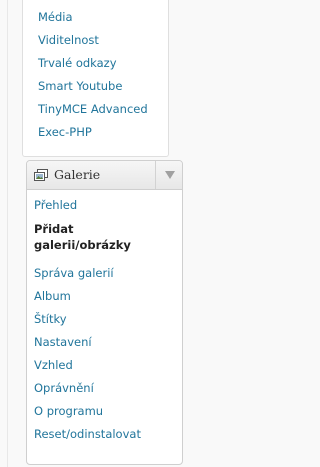  I want to click on galerie-item-vzhled: Vzhled, so click(53, 365).